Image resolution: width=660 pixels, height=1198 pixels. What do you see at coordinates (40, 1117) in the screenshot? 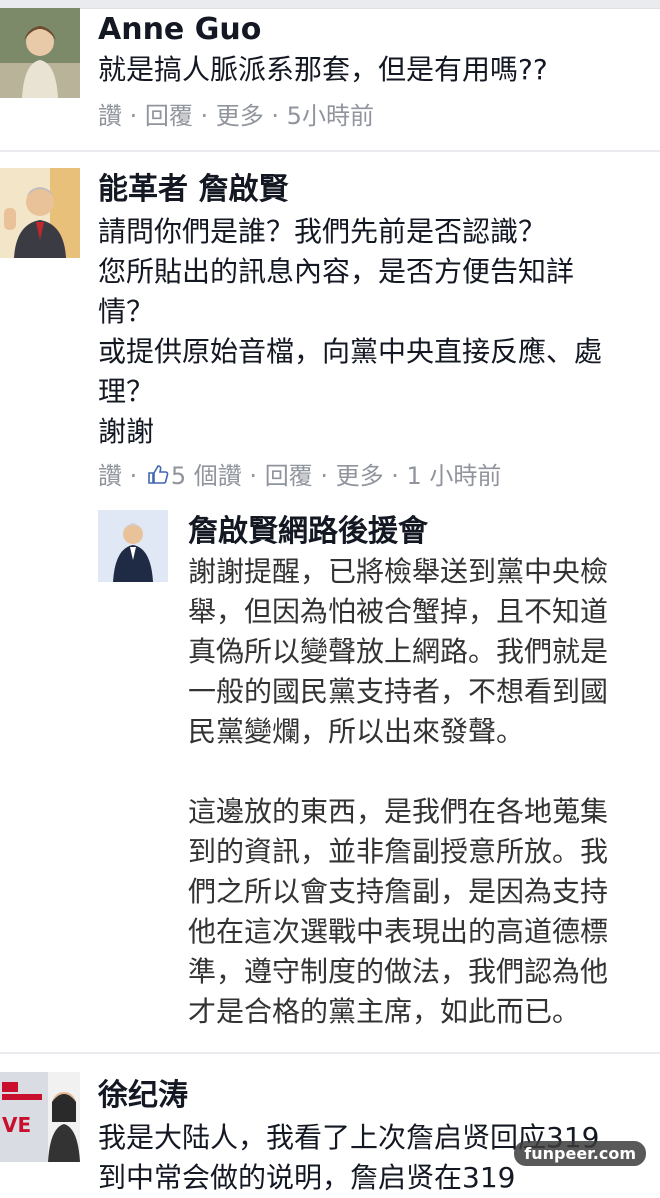
I see `avatar: VE` at bounding box center [40, 1117].